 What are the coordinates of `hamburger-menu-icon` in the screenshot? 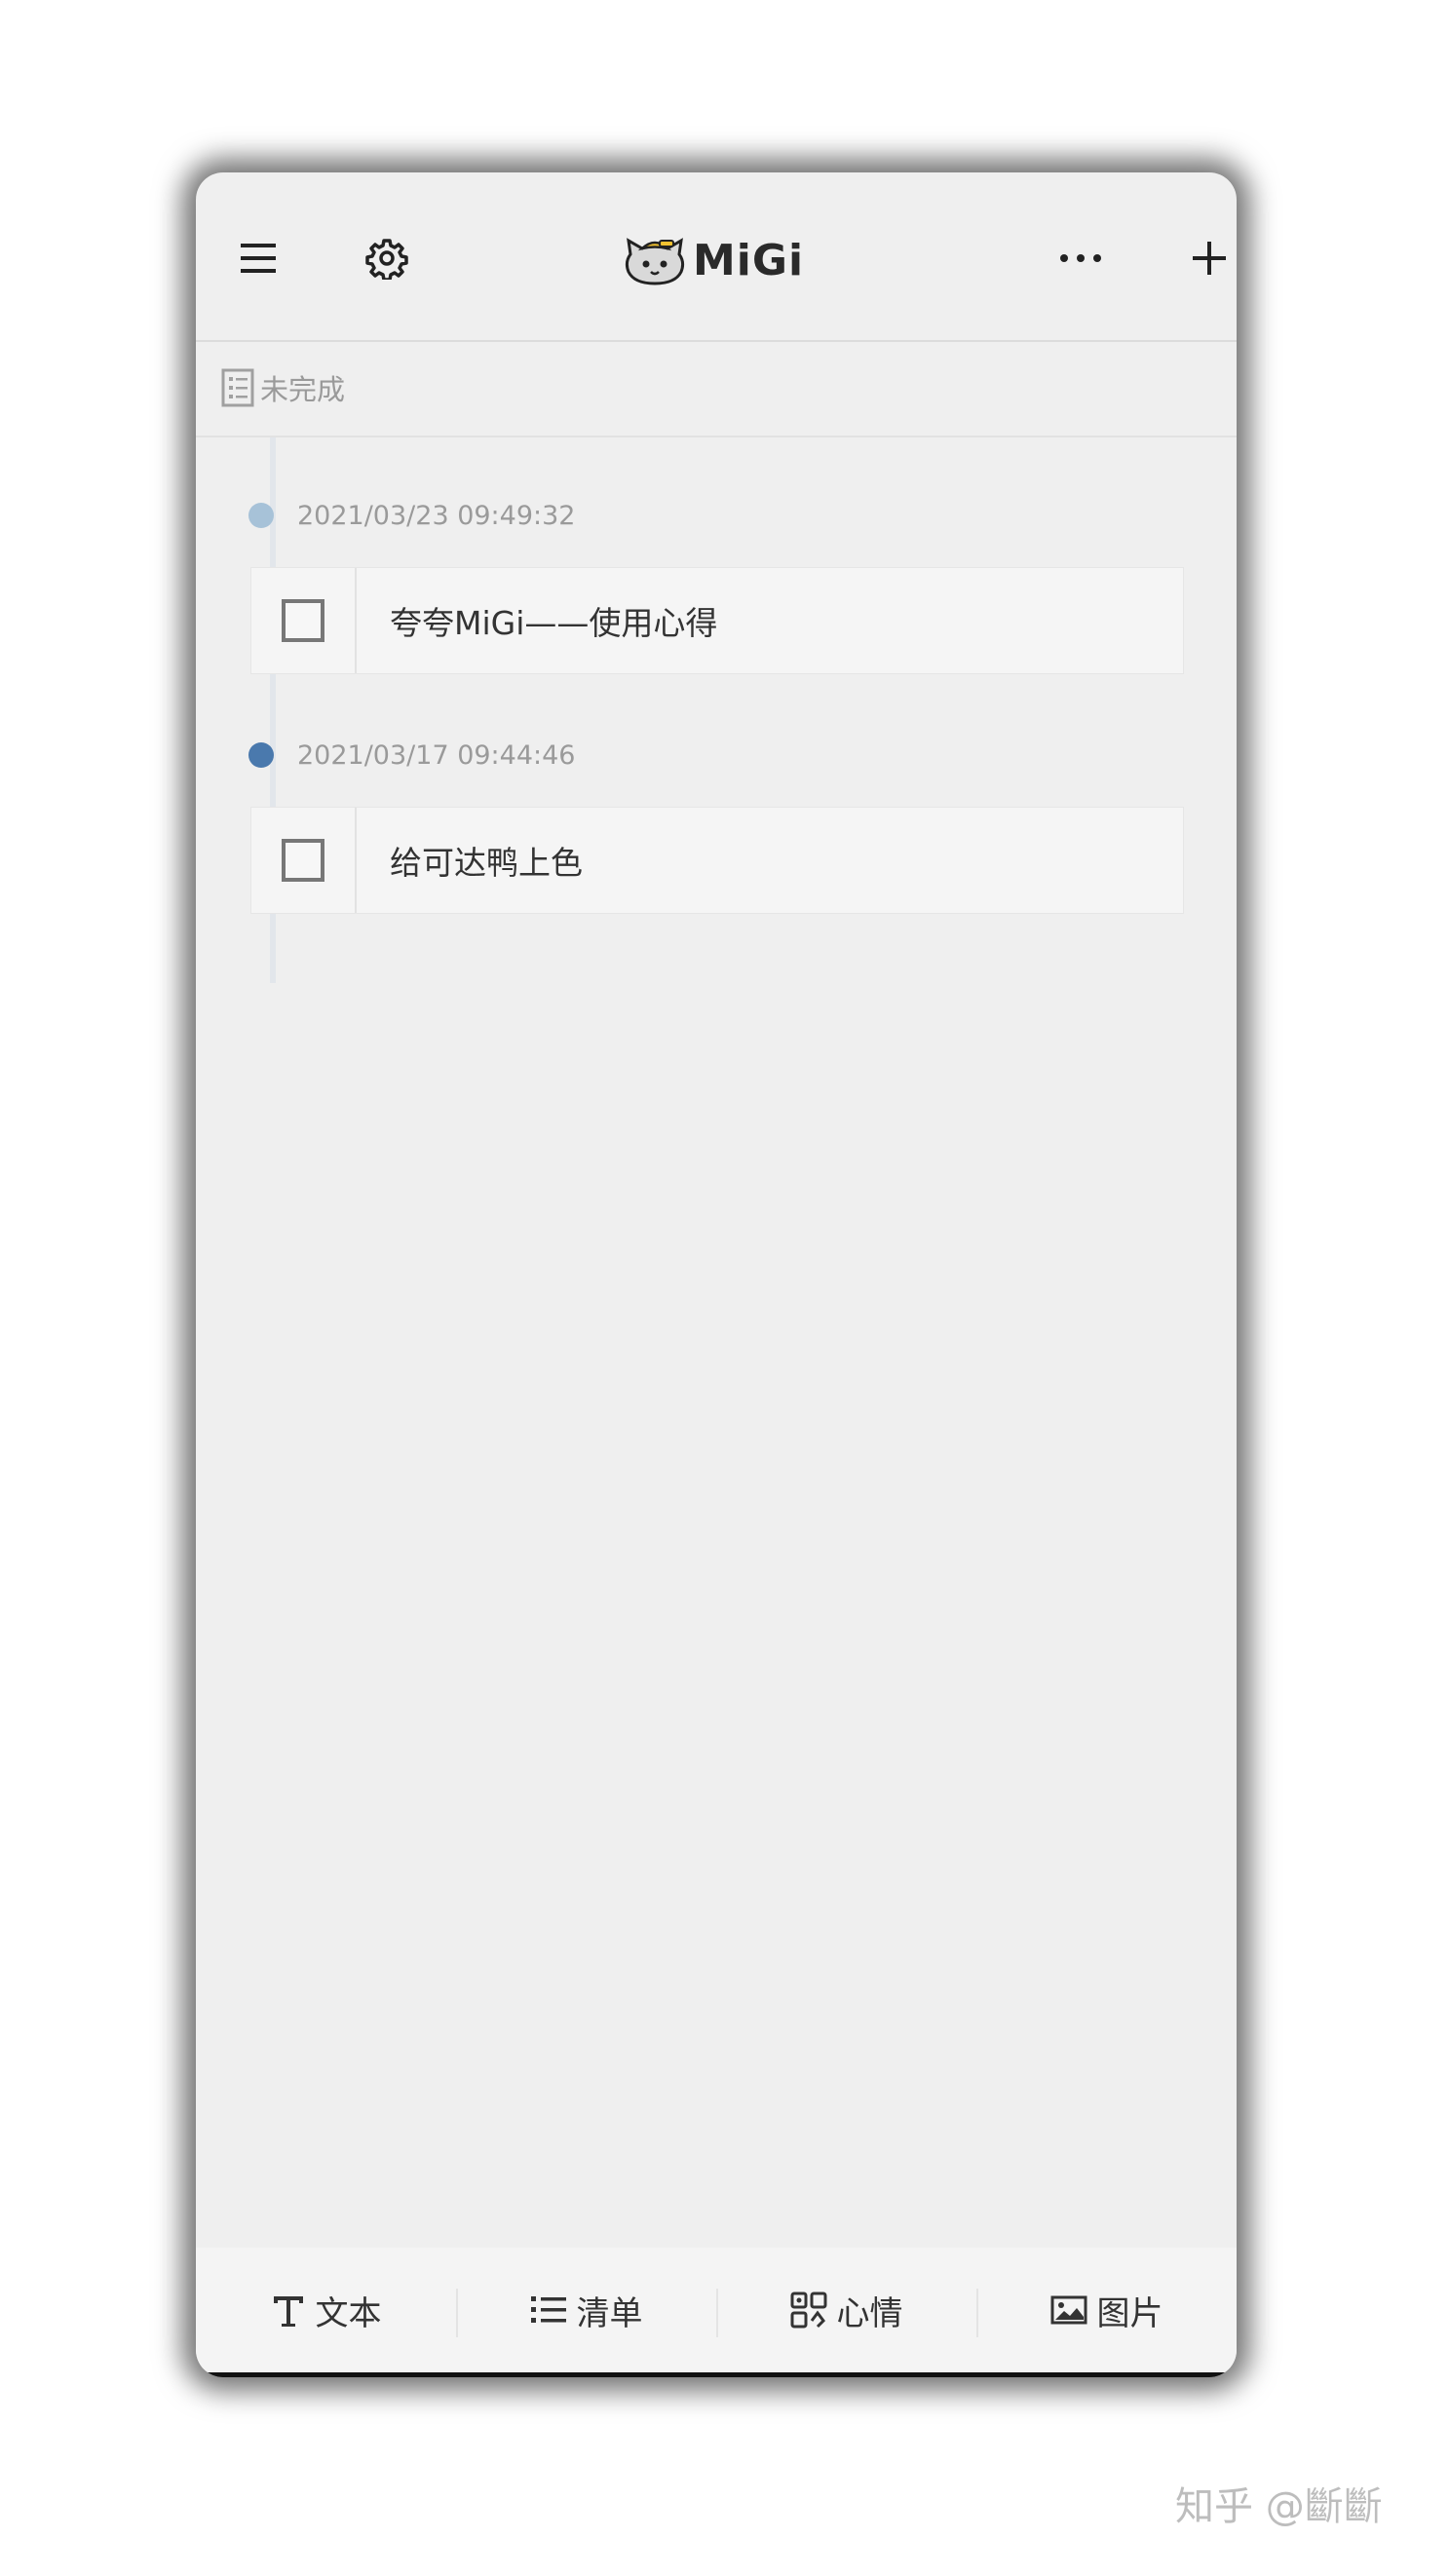 It's located at (258, 258).